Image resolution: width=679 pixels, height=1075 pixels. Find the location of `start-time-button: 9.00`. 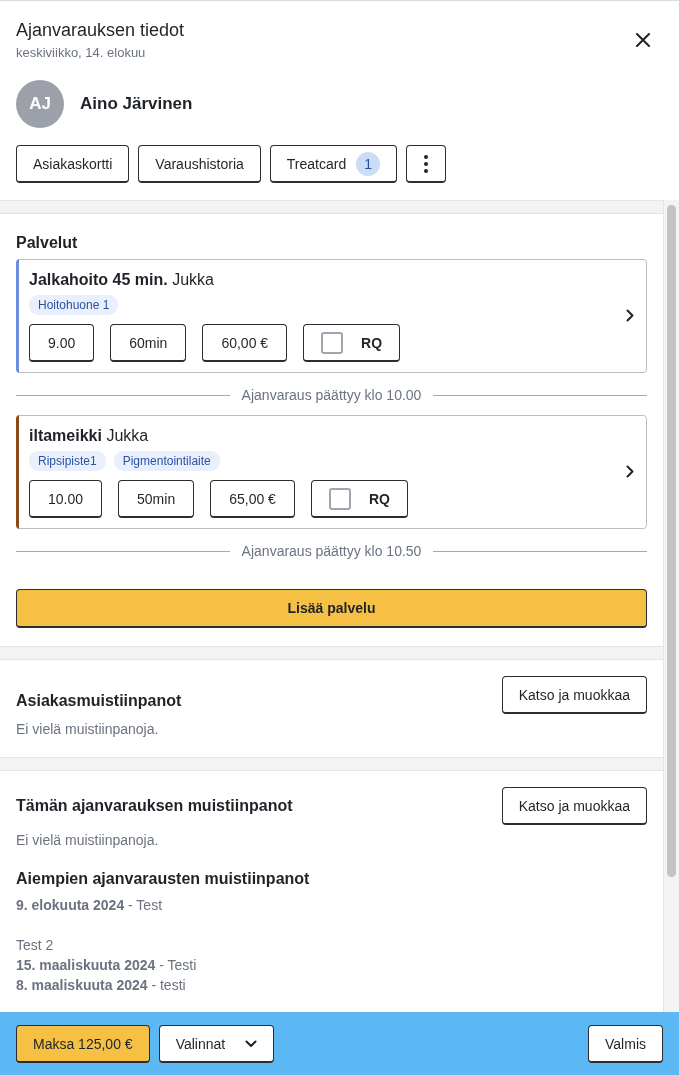

start-time-button: 9.00 is located at coordinates (62, 343).